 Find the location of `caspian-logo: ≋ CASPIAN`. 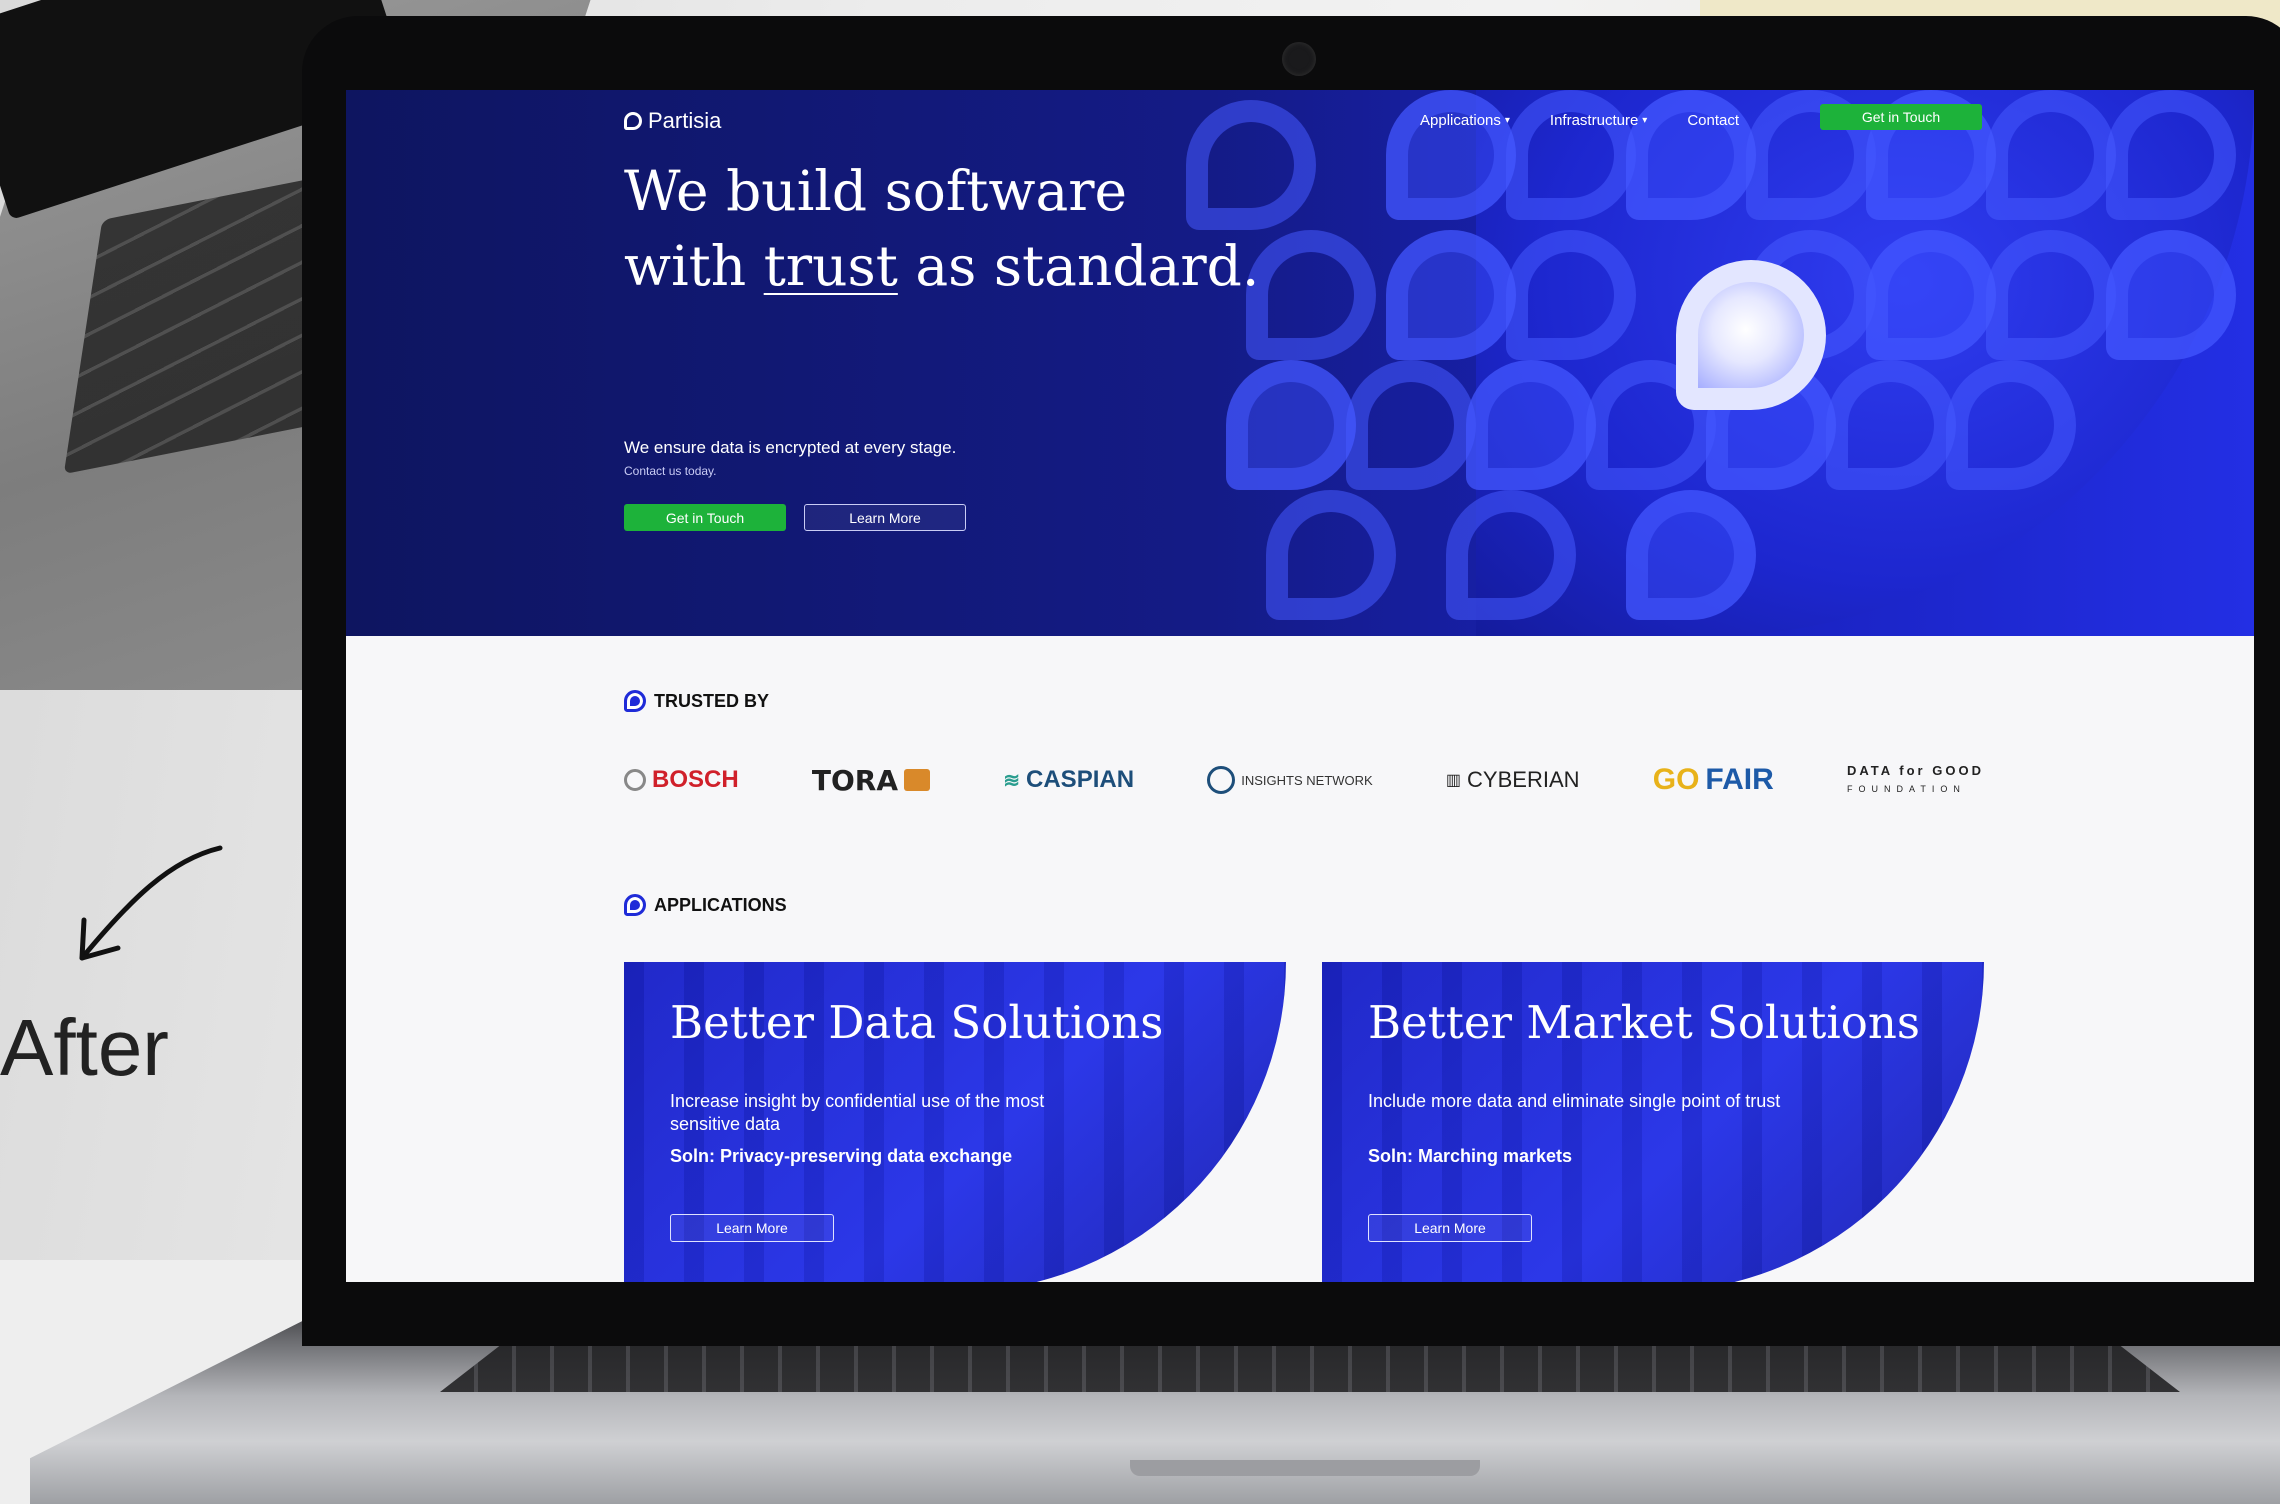

caspian-logo: ≋ CASPIAN is located at coordinates (1068, 780).